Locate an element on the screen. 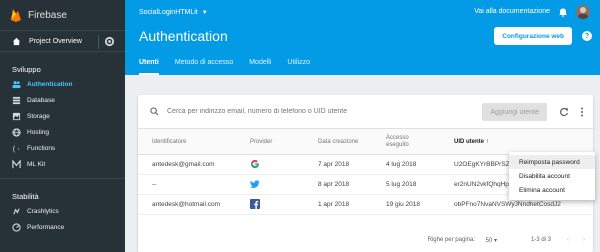 Image resolution: width=600 pixels, height=252 pixels. sidebar-item-label: Crashlytics is located at coordinates (43, 211).